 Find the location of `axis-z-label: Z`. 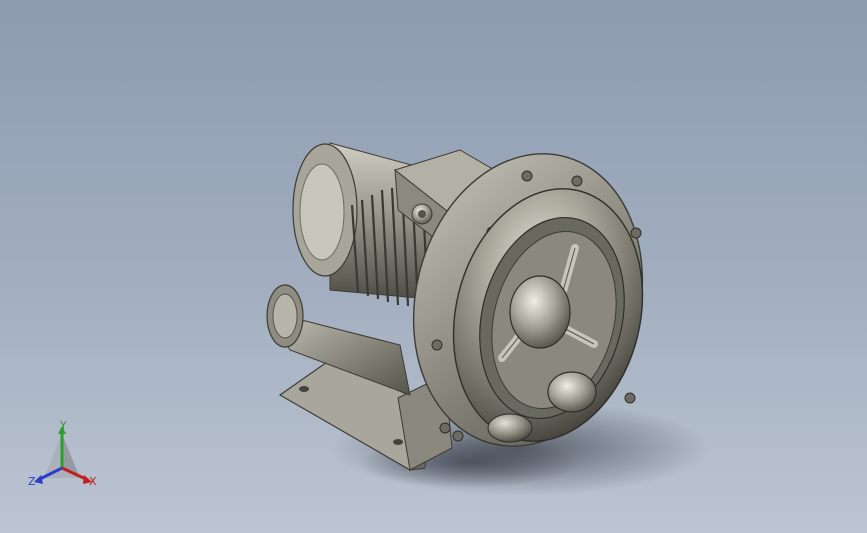

axis-z-label: Z is located at coordinates (32, 481).